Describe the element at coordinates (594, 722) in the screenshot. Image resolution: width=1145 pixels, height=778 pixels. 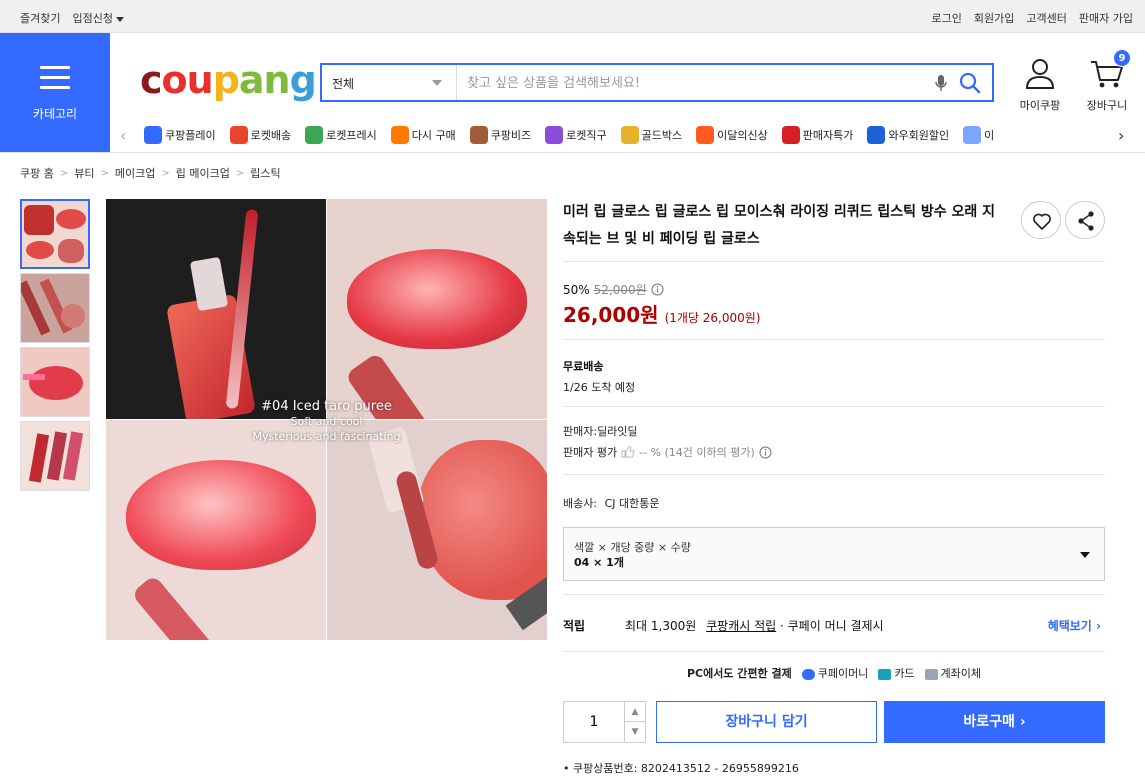
I see `quantity-input` at that location.